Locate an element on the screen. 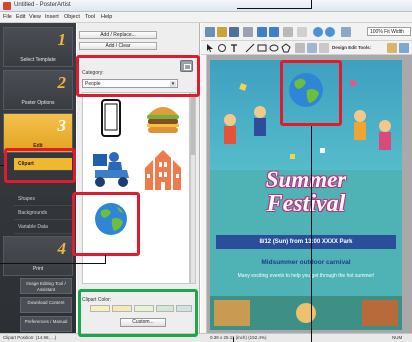 The height and width of the screenshot is (342, 412). align-icon is located at coordinates (324, 48).